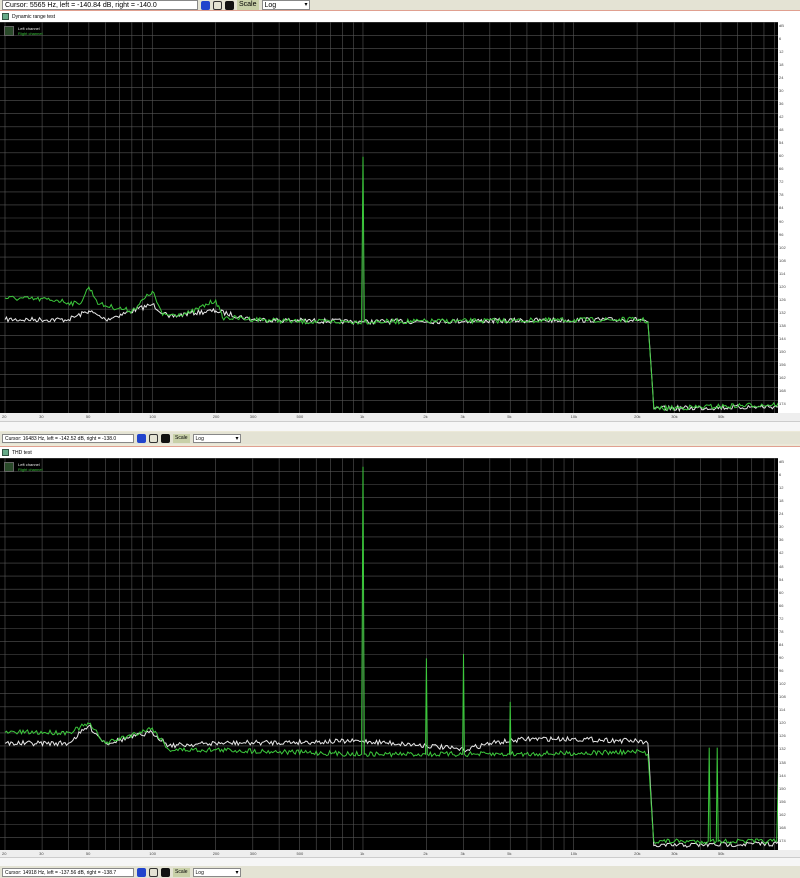 Image resolution: width=800 pixels, height=878 pixels. Describe the element at coordinates (509, 416) in the screenshot. I see `x-tick-label: 5k` at that location.